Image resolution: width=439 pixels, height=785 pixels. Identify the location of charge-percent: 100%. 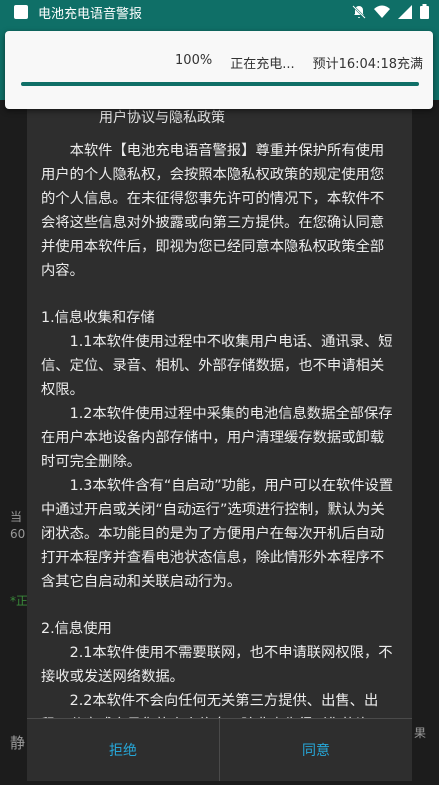
(194, 60).